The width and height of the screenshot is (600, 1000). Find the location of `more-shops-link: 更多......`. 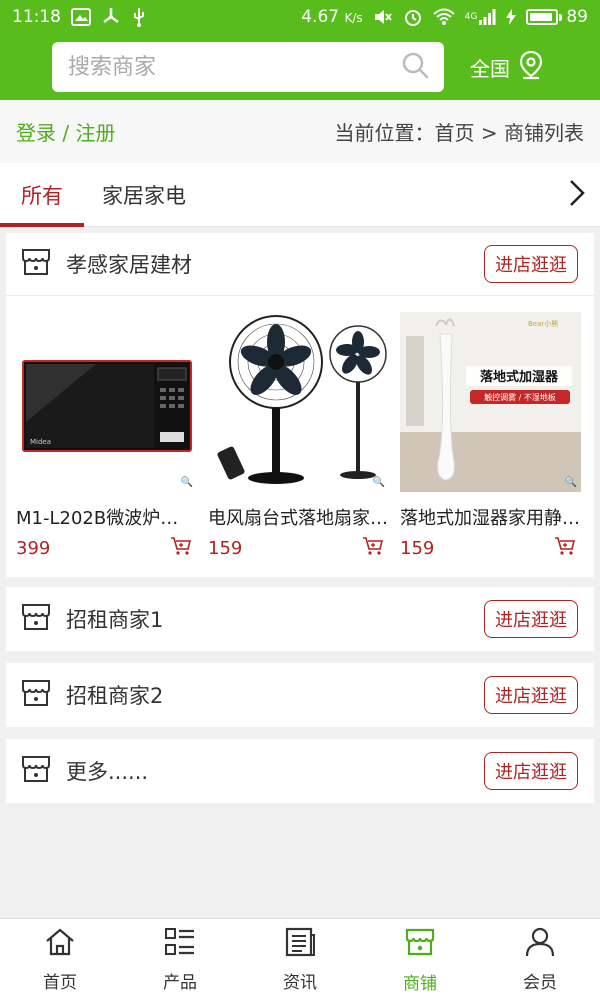

more-shops-link: 更多...... is located at coordinates (107, 771).